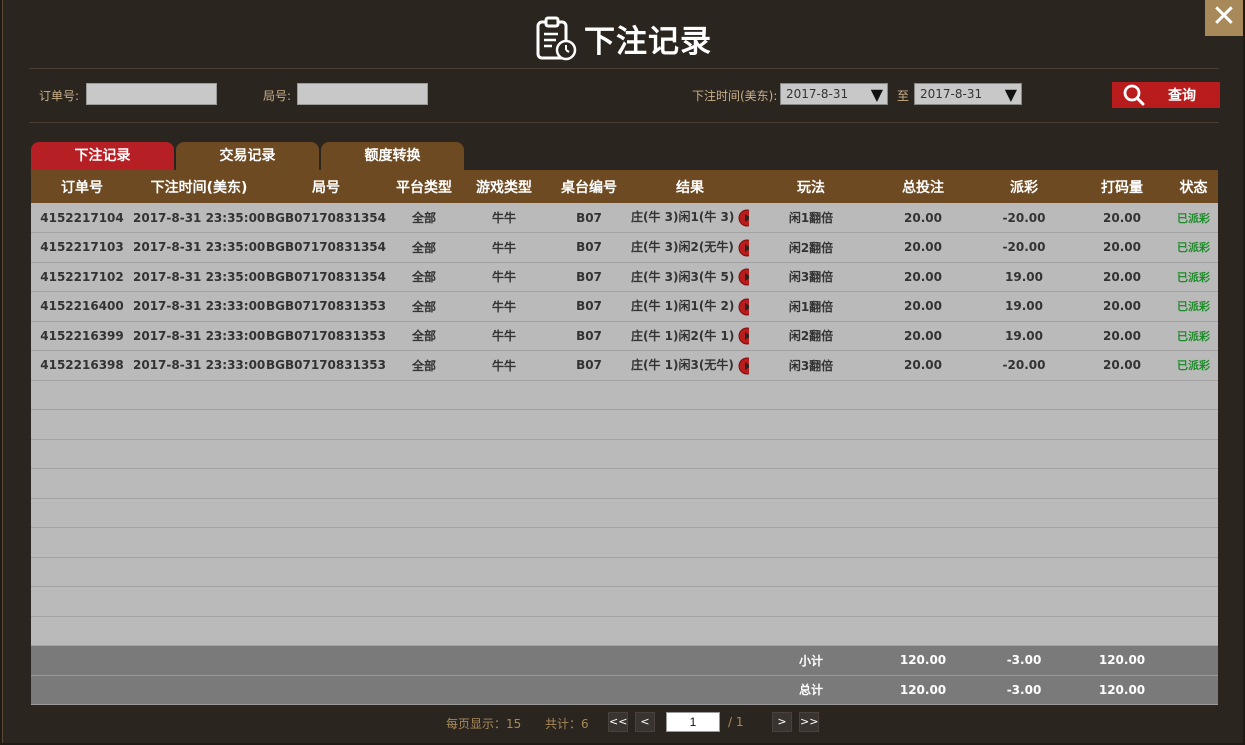 The width and height of the screenshot is (1245, 745). Describe the element at coordinates (326, 187) in the screenshot. I see `col-round-number: 局号` at that location.